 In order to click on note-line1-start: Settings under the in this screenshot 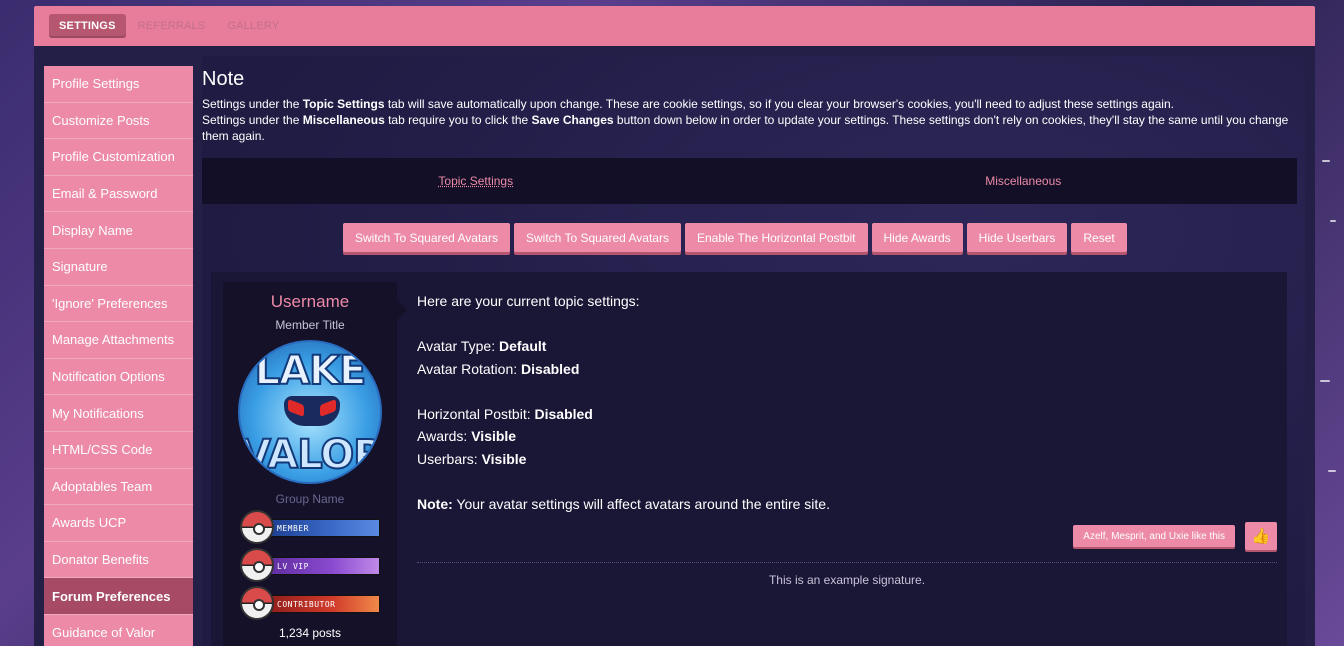, I will do `click(252, 104)`.